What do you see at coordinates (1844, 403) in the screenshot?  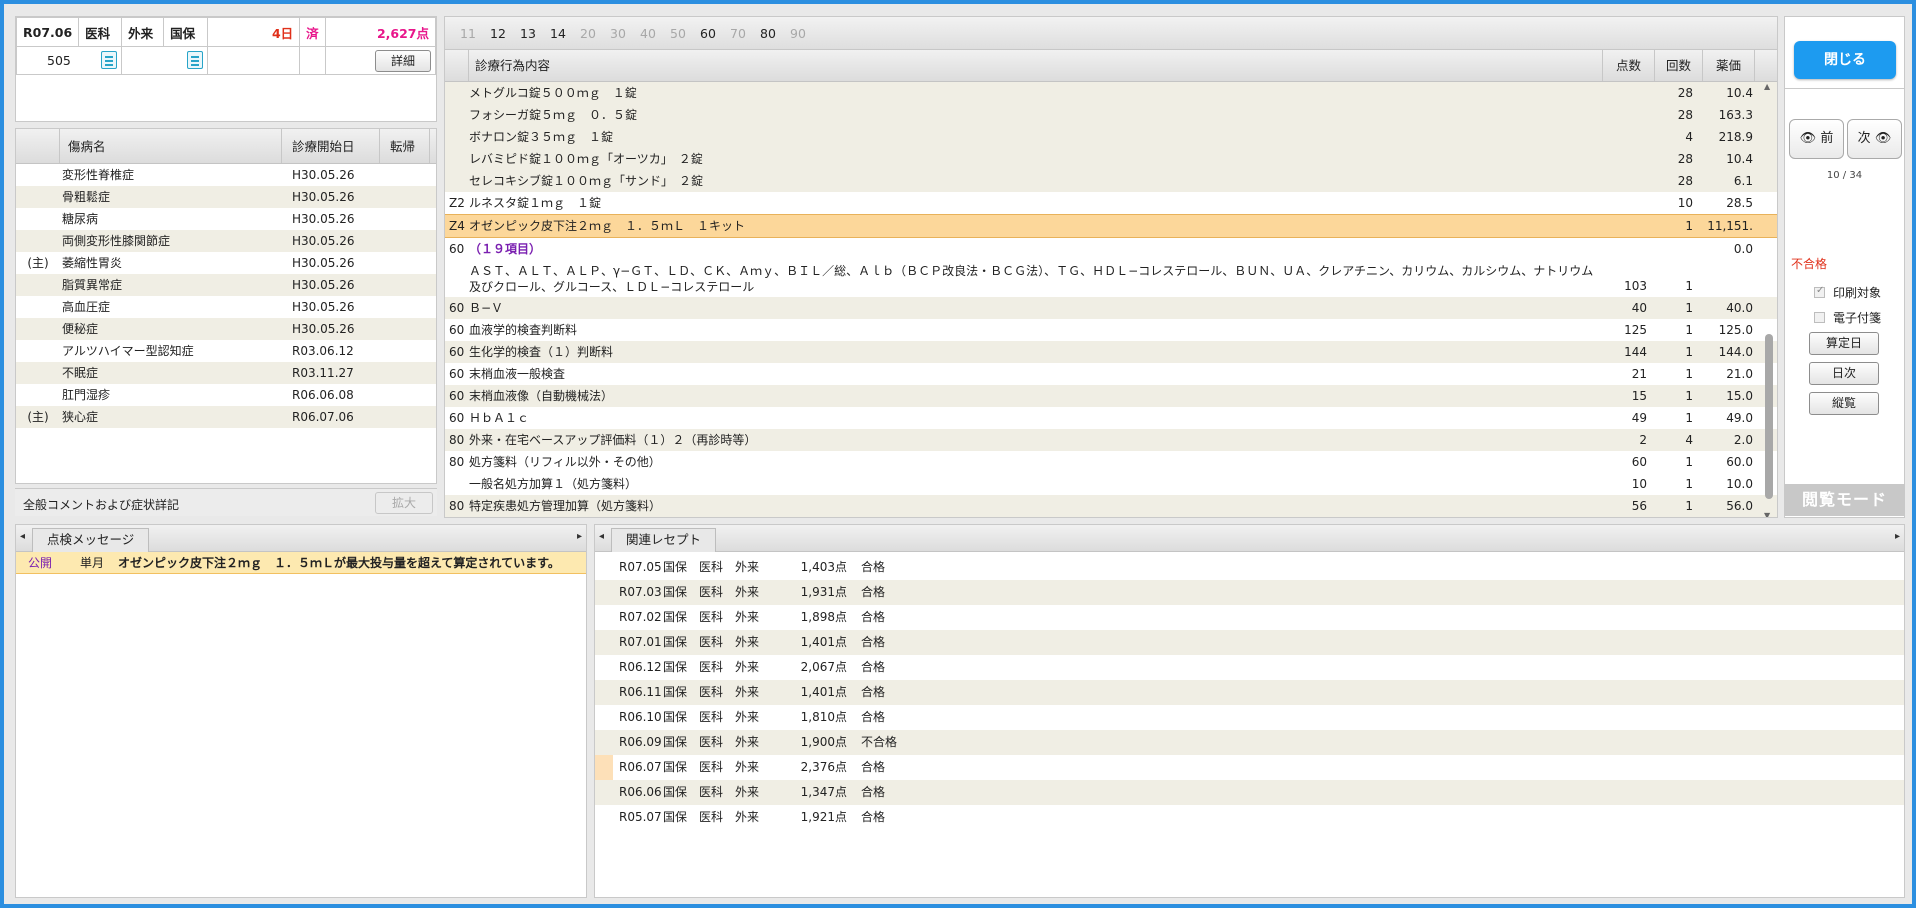 I see `vertical-view-button: 縦覧` at bounding box center [1844, 403].